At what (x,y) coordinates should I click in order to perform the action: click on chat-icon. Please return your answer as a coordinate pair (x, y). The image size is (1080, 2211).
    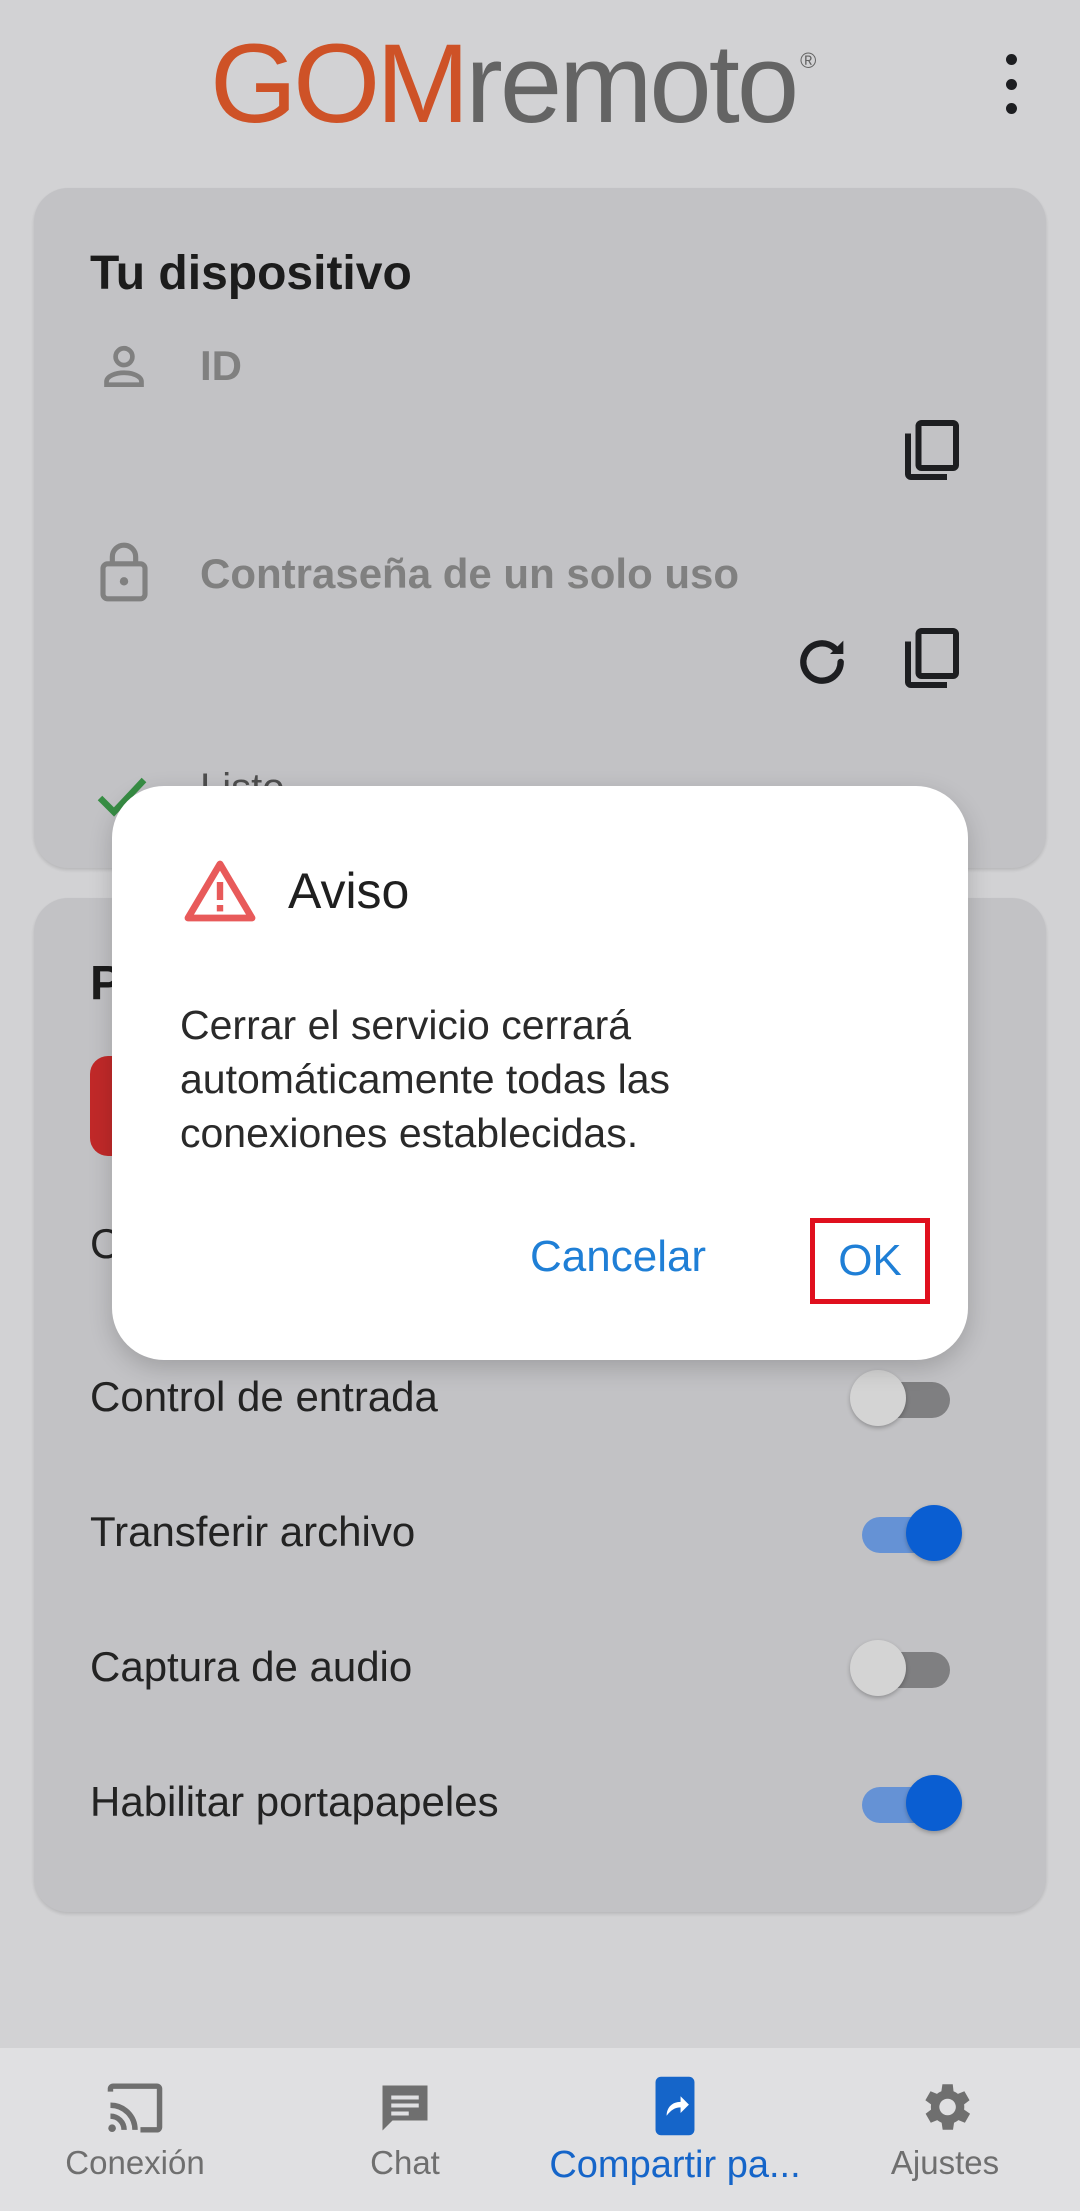
    Looking at the image, I should click on (405, 2108).